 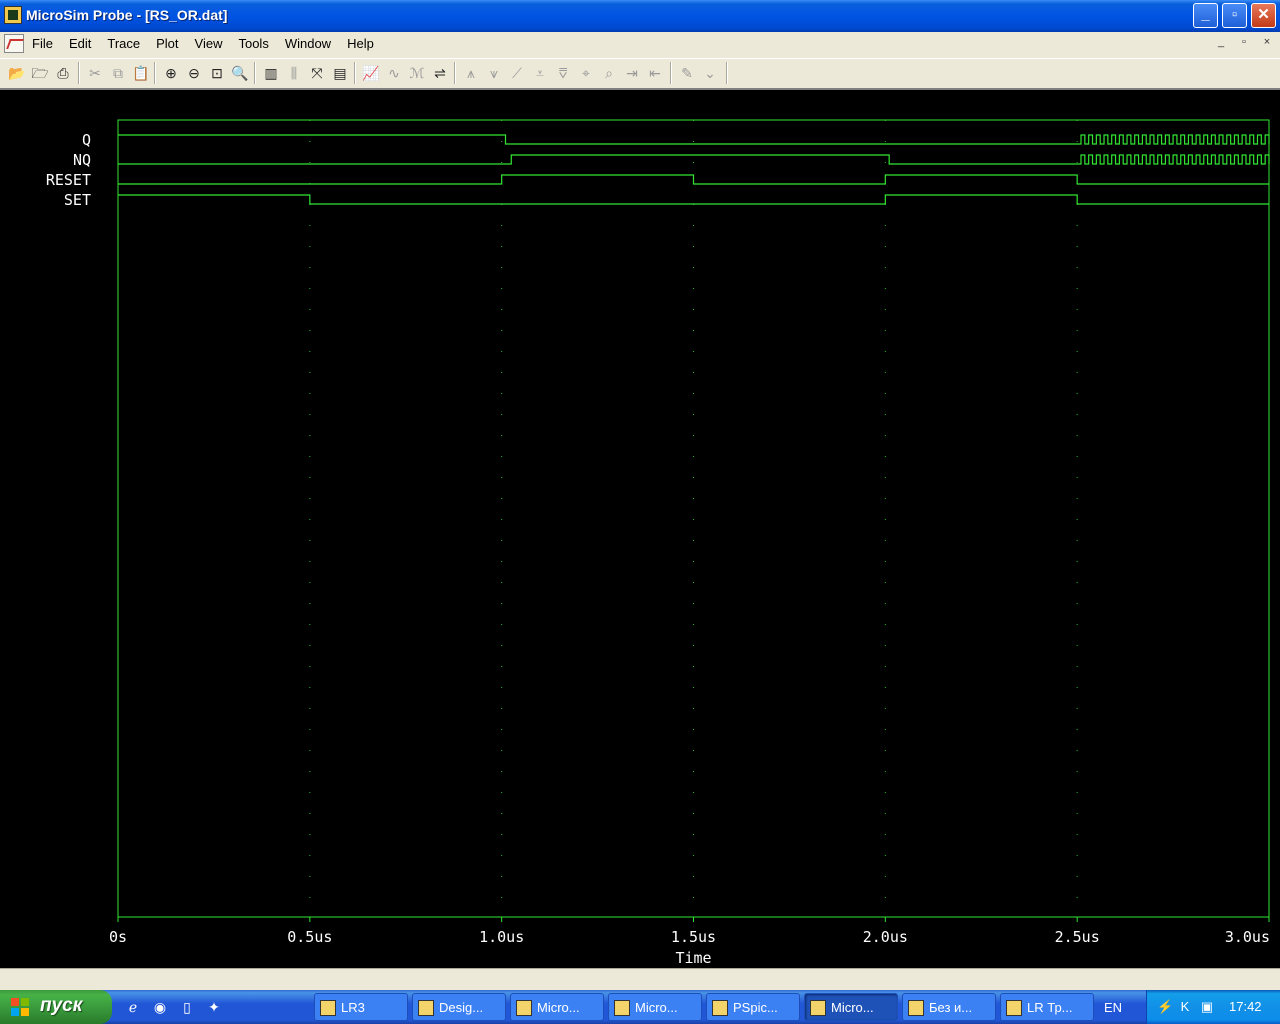 What do you see at coordinates (309, 937) in the screenshot?
I see `x-tick-label: 0.5us` at bounding box center [309, 937].